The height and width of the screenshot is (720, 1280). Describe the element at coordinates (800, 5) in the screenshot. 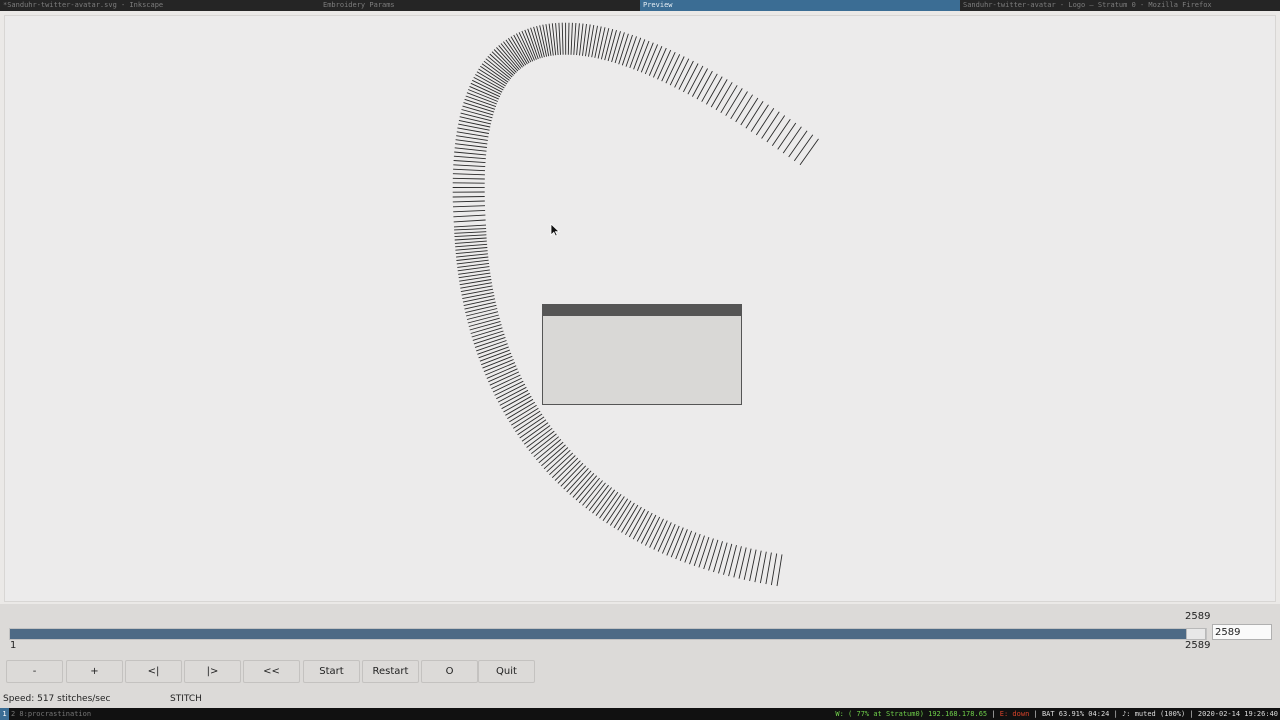

I see `window-tab-preview: Preview` at that location.